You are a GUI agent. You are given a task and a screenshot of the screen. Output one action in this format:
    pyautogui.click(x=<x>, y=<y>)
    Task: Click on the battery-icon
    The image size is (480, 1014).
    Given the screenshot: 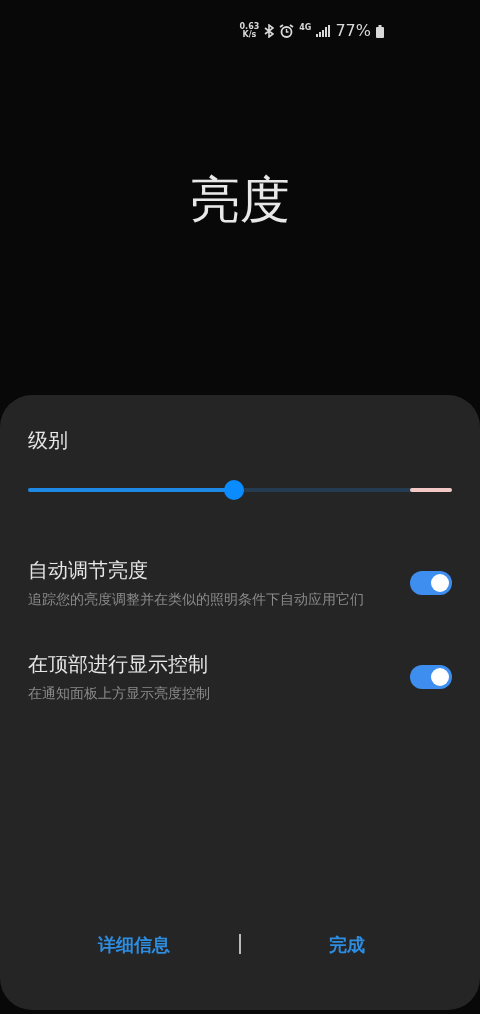 What is the action you would take?
    pyautogui.click(x=380, y=31)
    